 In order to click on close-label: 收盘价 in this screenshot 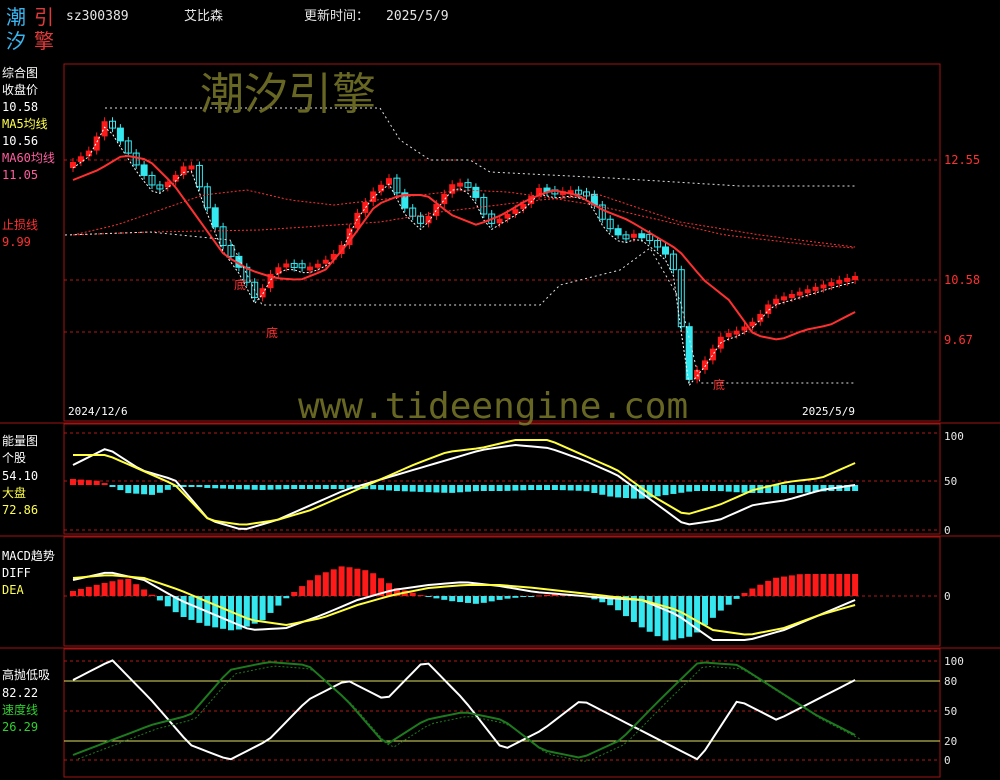, I will do `click(20, 90)`.